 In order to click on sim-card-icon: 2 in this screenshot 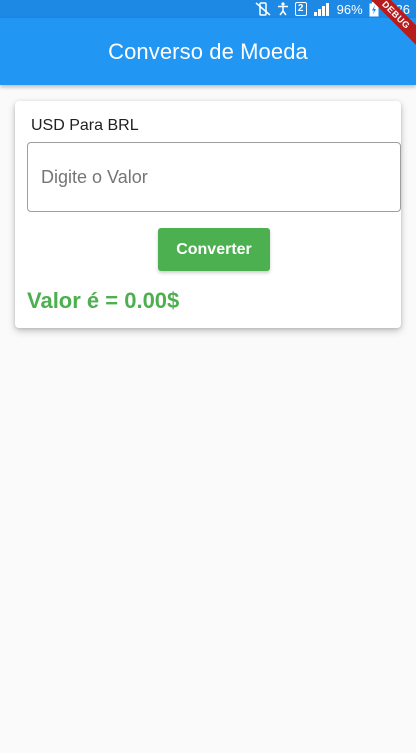, I will do `click(300, 9)`.